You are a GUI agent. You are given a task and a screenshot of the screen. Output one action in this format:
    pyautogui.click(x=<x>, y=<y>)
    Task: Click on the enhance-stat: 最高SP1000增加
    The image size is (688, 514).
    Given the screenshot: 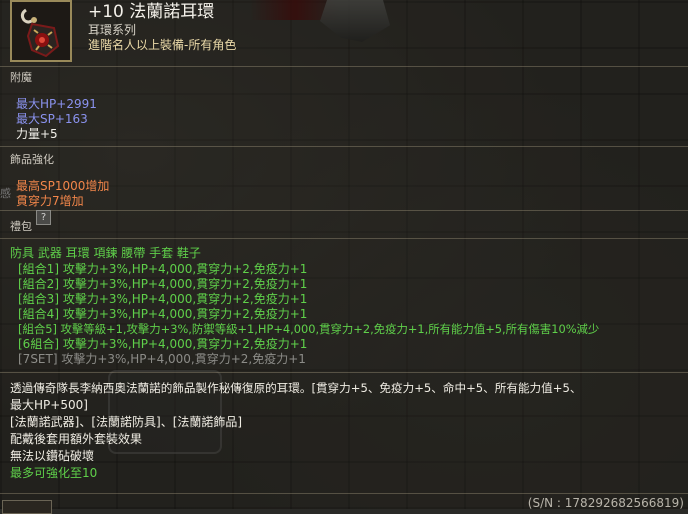 What is the action you would take?
    pyautogui.click(x=63, y=186)
    